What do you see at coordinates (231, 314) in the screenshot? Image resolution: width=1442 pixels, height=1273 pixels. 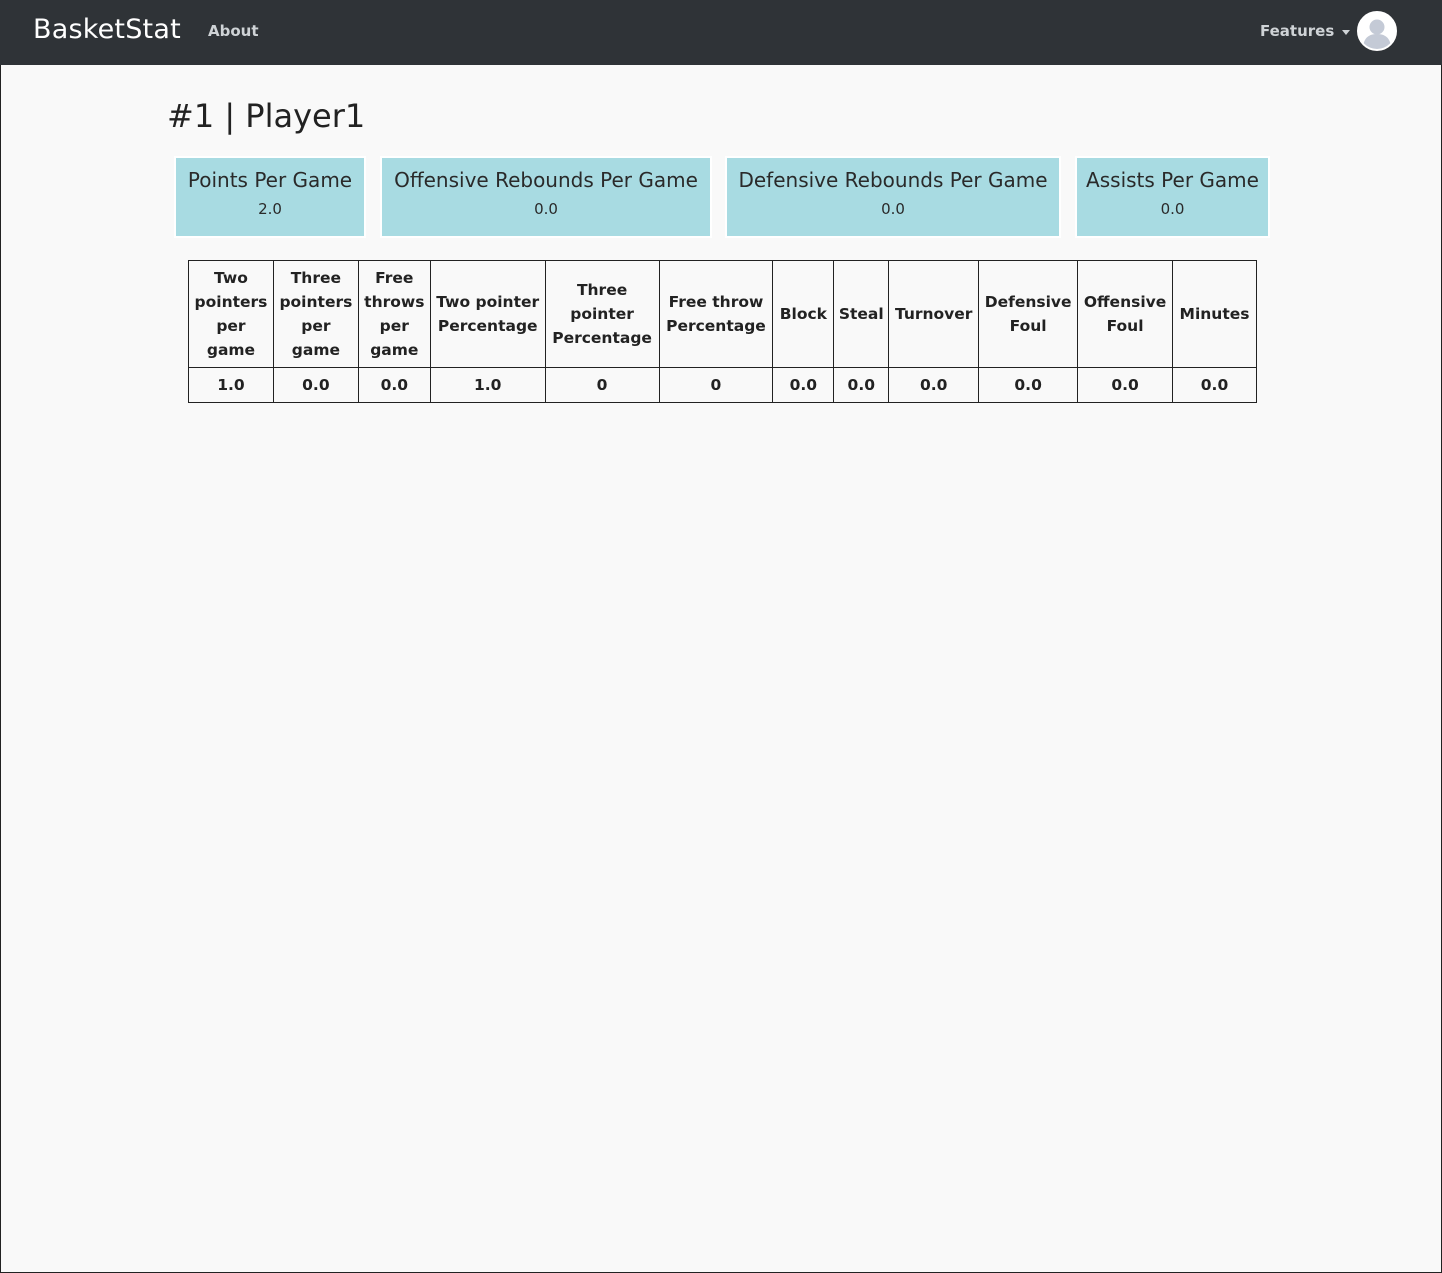 I see `column-header: Two pointers per game` at bounding box center [231, 314].